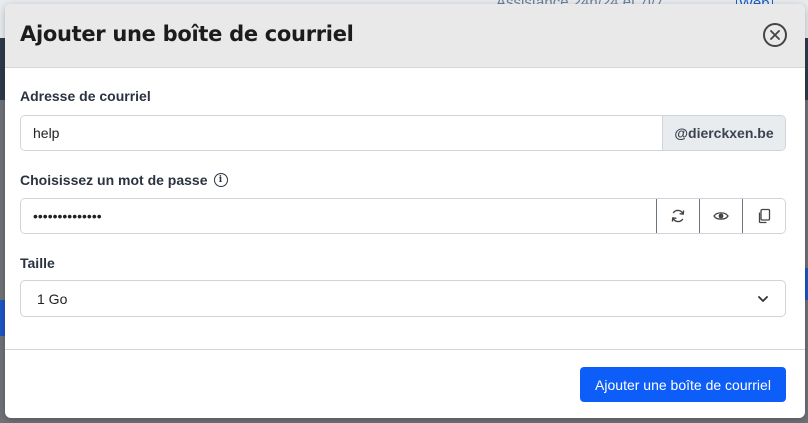  I want to click on refresh-icon, so click(678, 216).